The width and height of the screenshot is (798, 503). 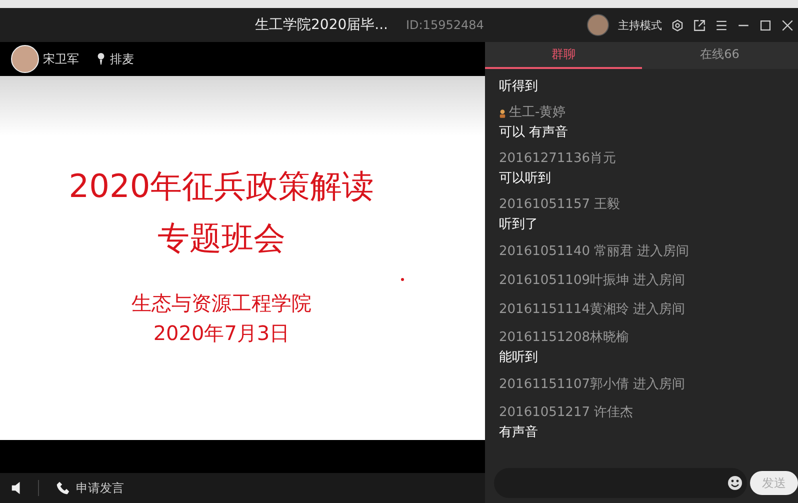 I want to click on join-notice: 20161151107郭小倩 进入房间, so click(x=592, y=385).